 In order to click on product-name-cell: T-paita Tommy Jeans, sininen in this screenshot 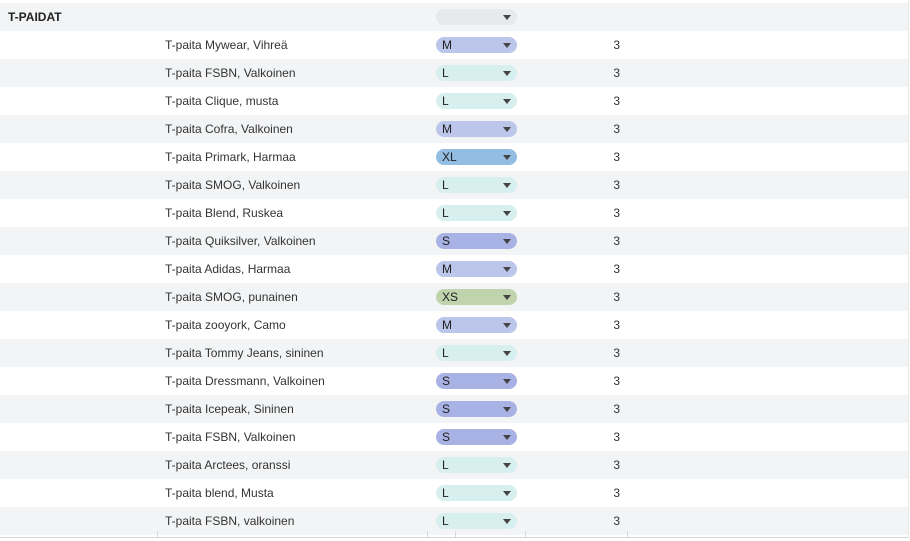, I will do `click(244, 353)`.